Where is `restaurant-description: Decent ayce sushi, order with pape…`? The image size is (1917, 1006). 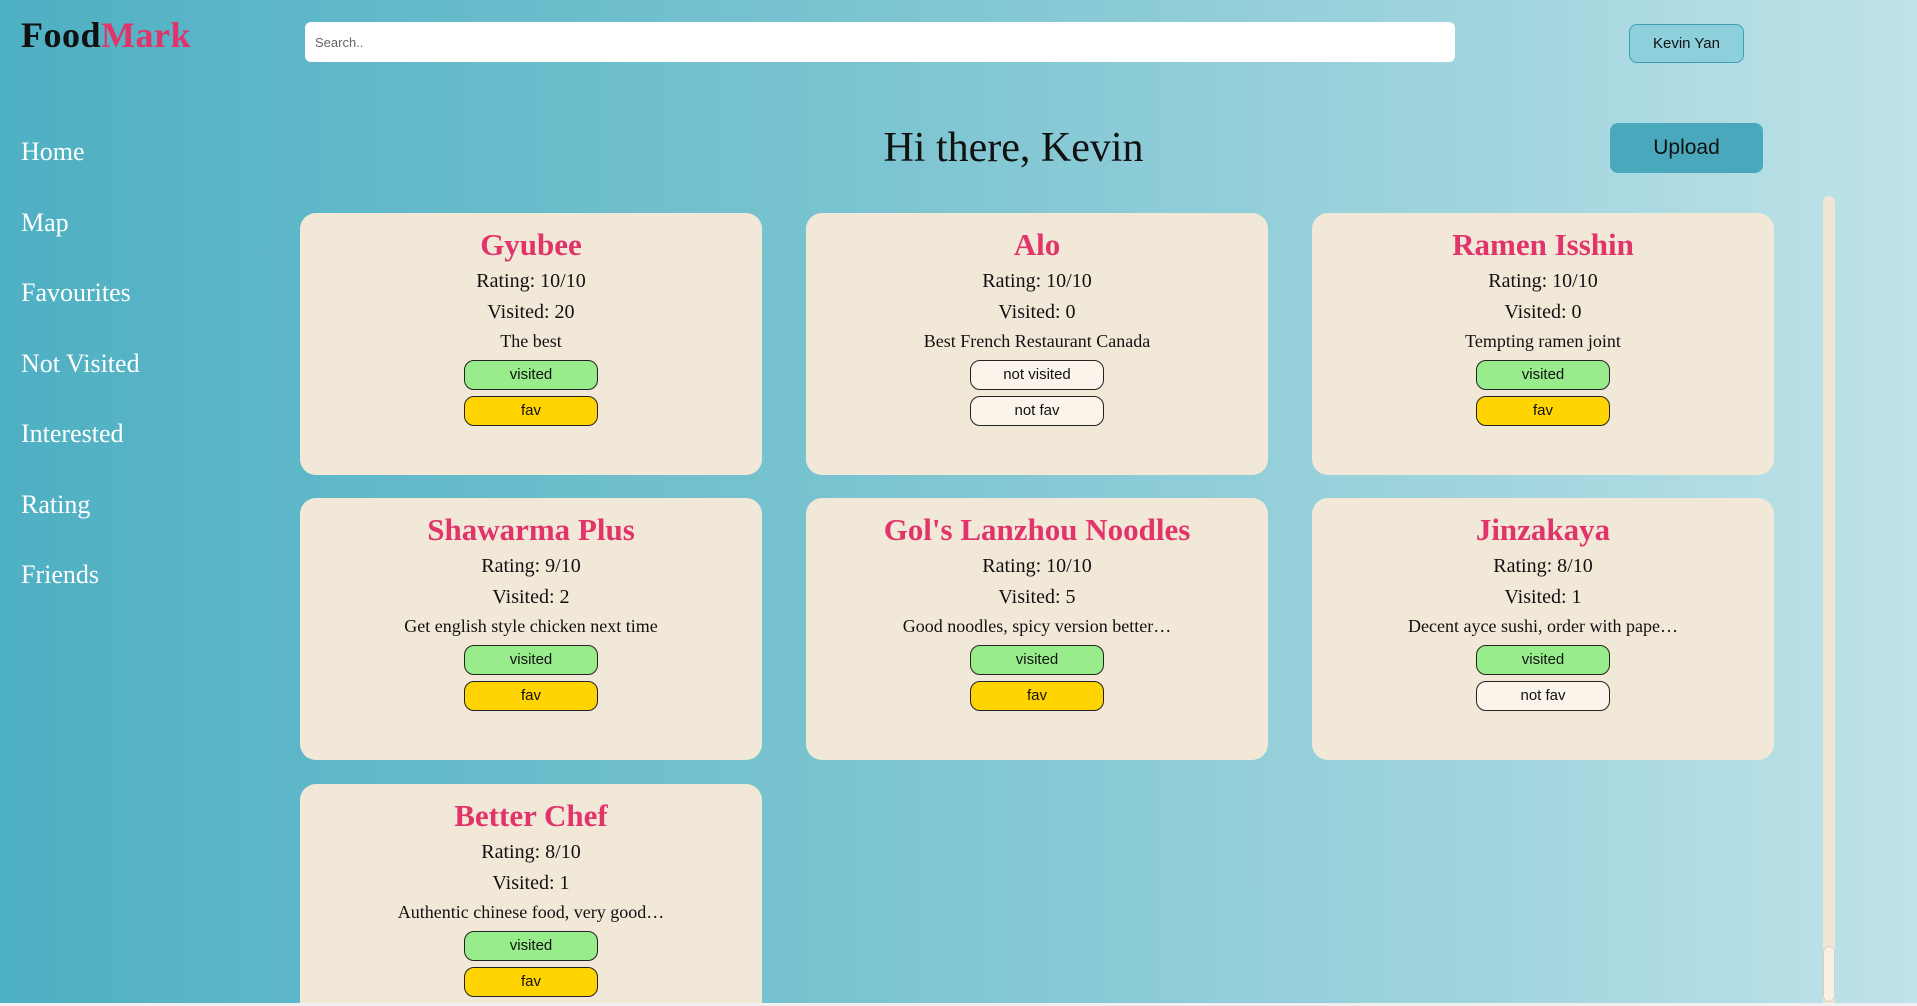
restaurant-description: Decent ayce sushi, order with pape… is located at coordinates (1543, 626).